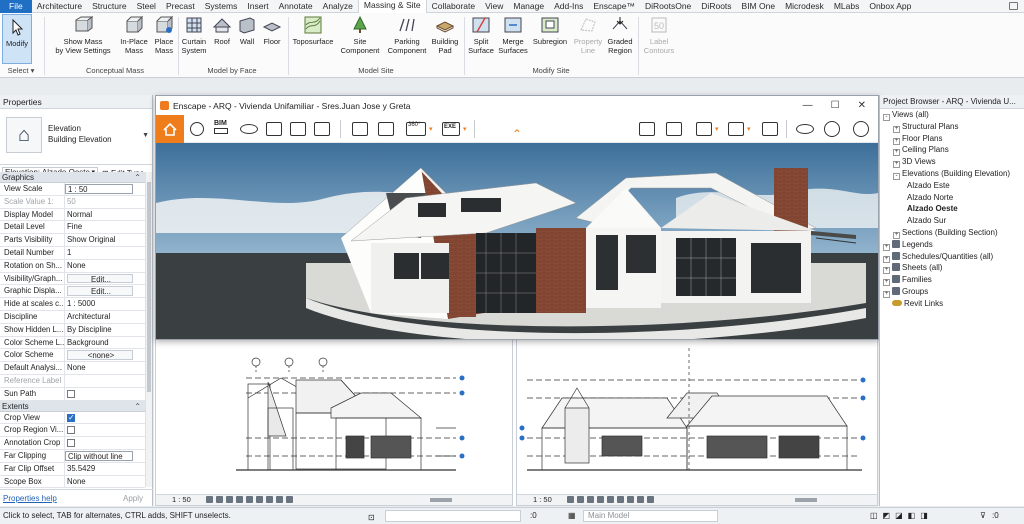  Describe the element at coordinates (668, 6) in the screenshot. I see `ribbon-tab-dirootsone: DiRootsOne` at that location.